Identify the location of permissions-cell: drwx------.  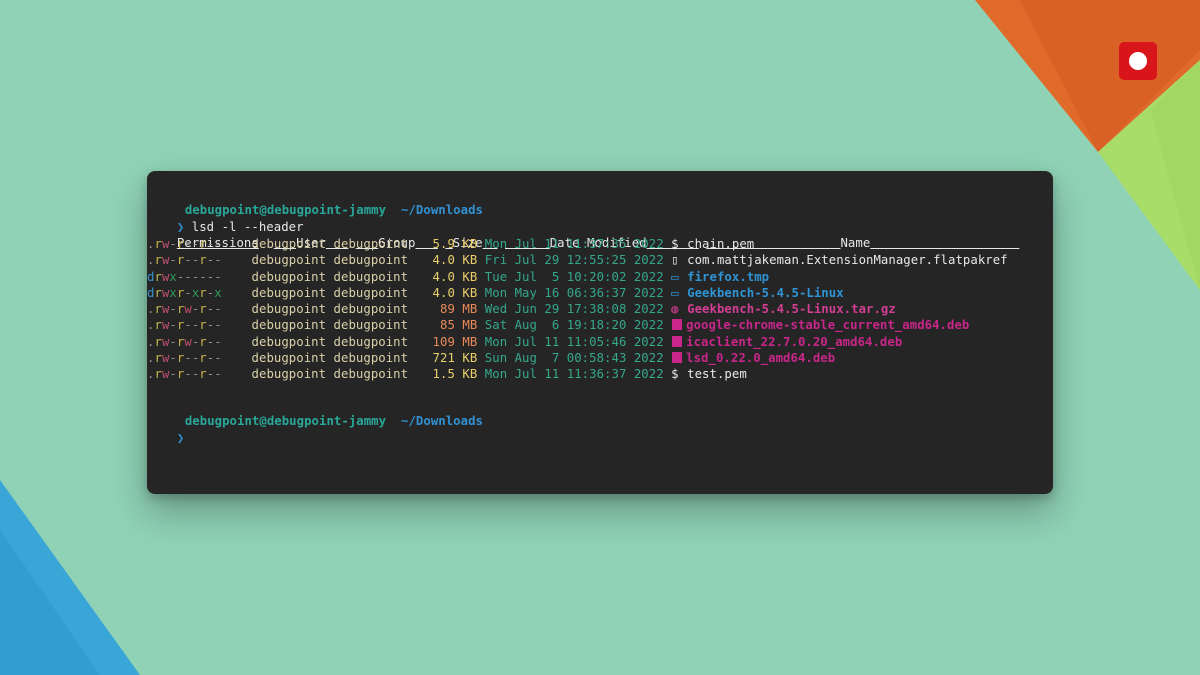
(184, 276).